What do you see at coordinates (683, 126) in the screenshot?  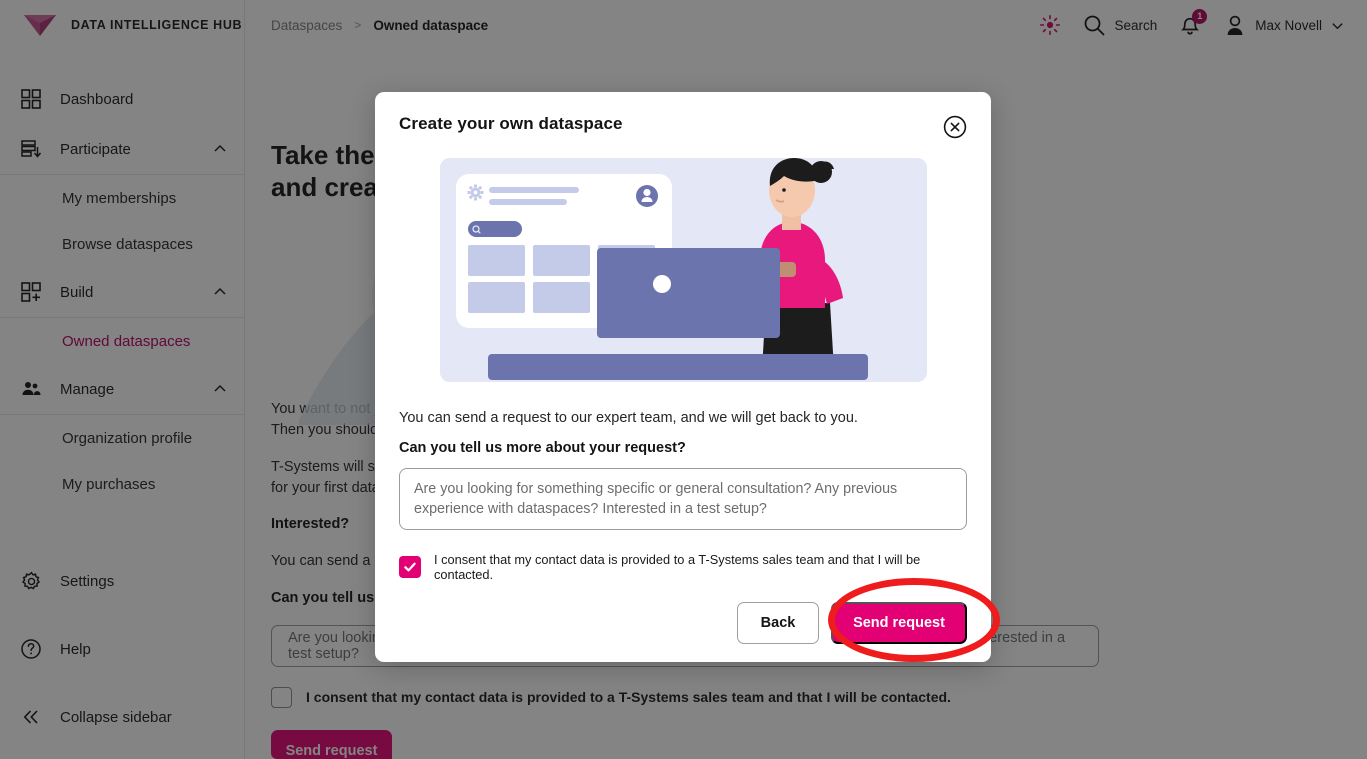 I see `modal-header: Create your own dataspace` at bounding box center [683, 126].